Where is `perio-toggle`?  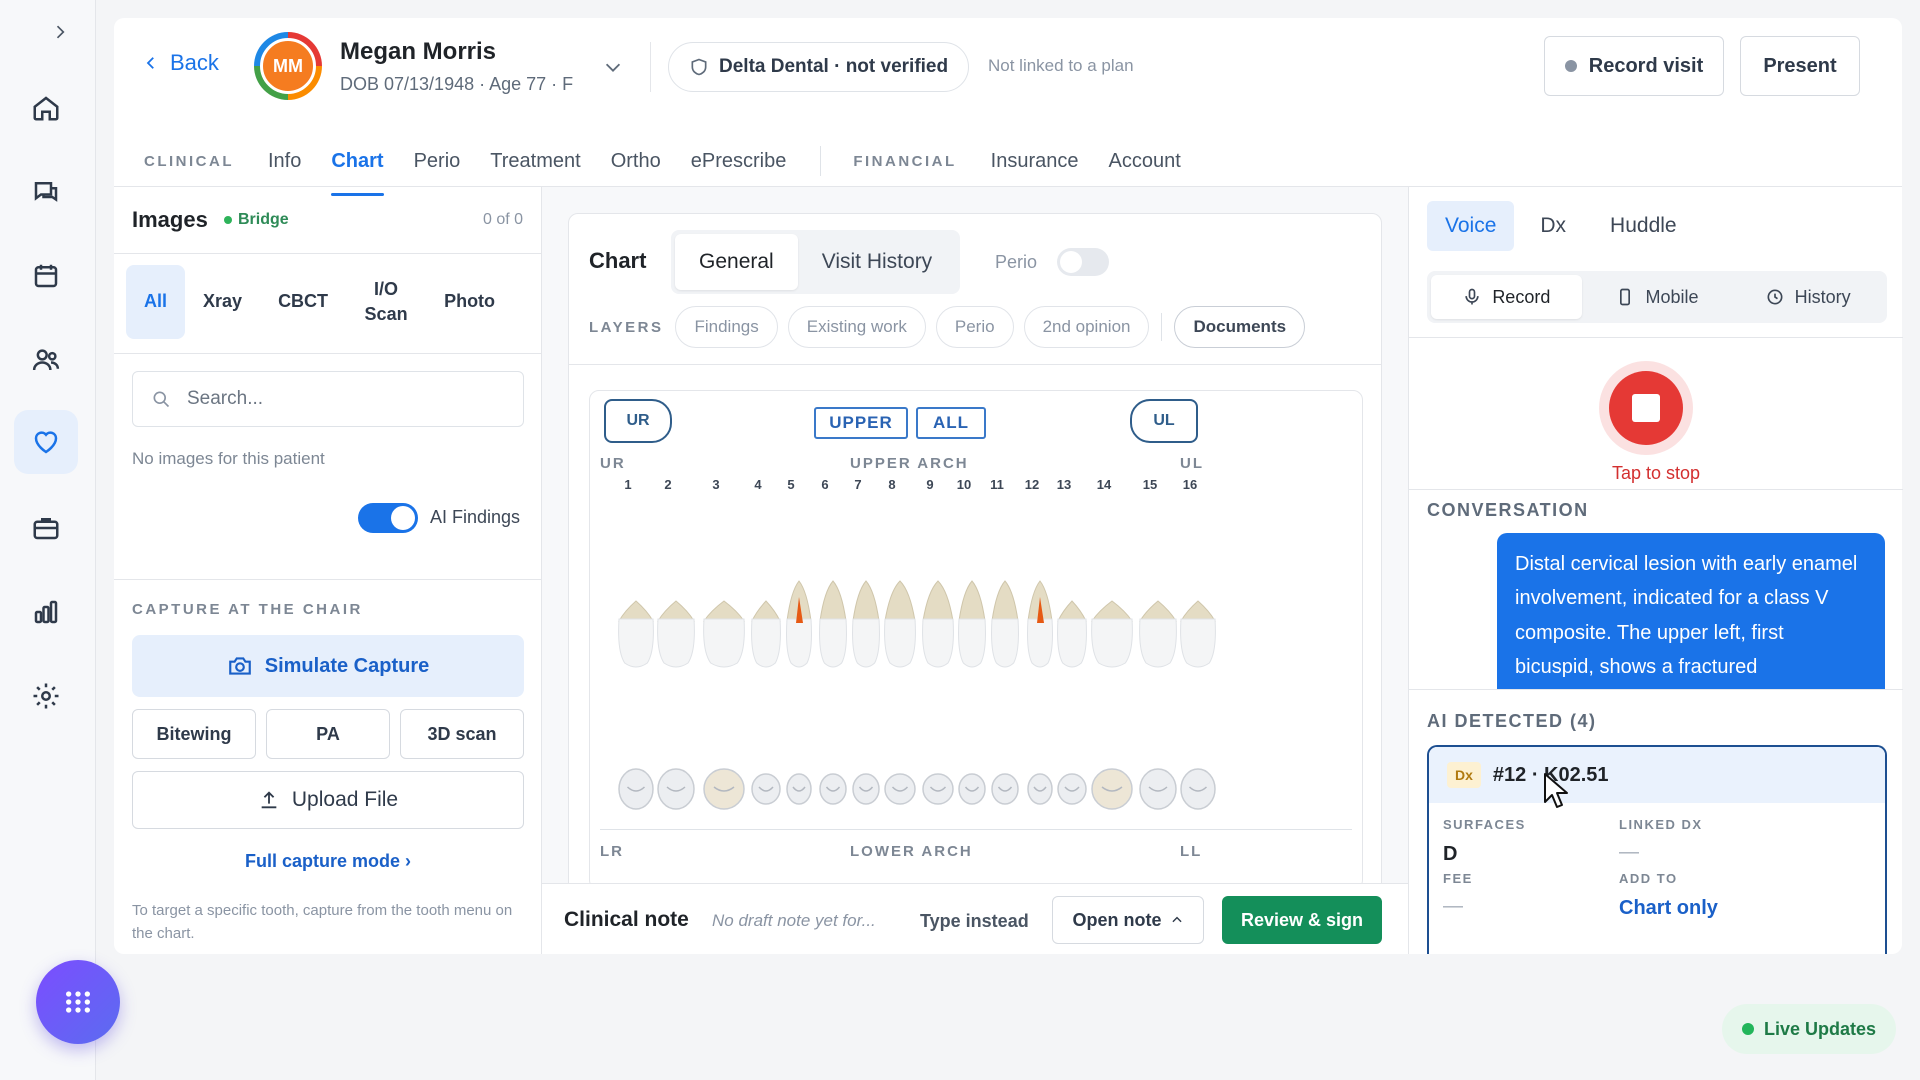
perio-toggle is located at coordinates (1083, 262).